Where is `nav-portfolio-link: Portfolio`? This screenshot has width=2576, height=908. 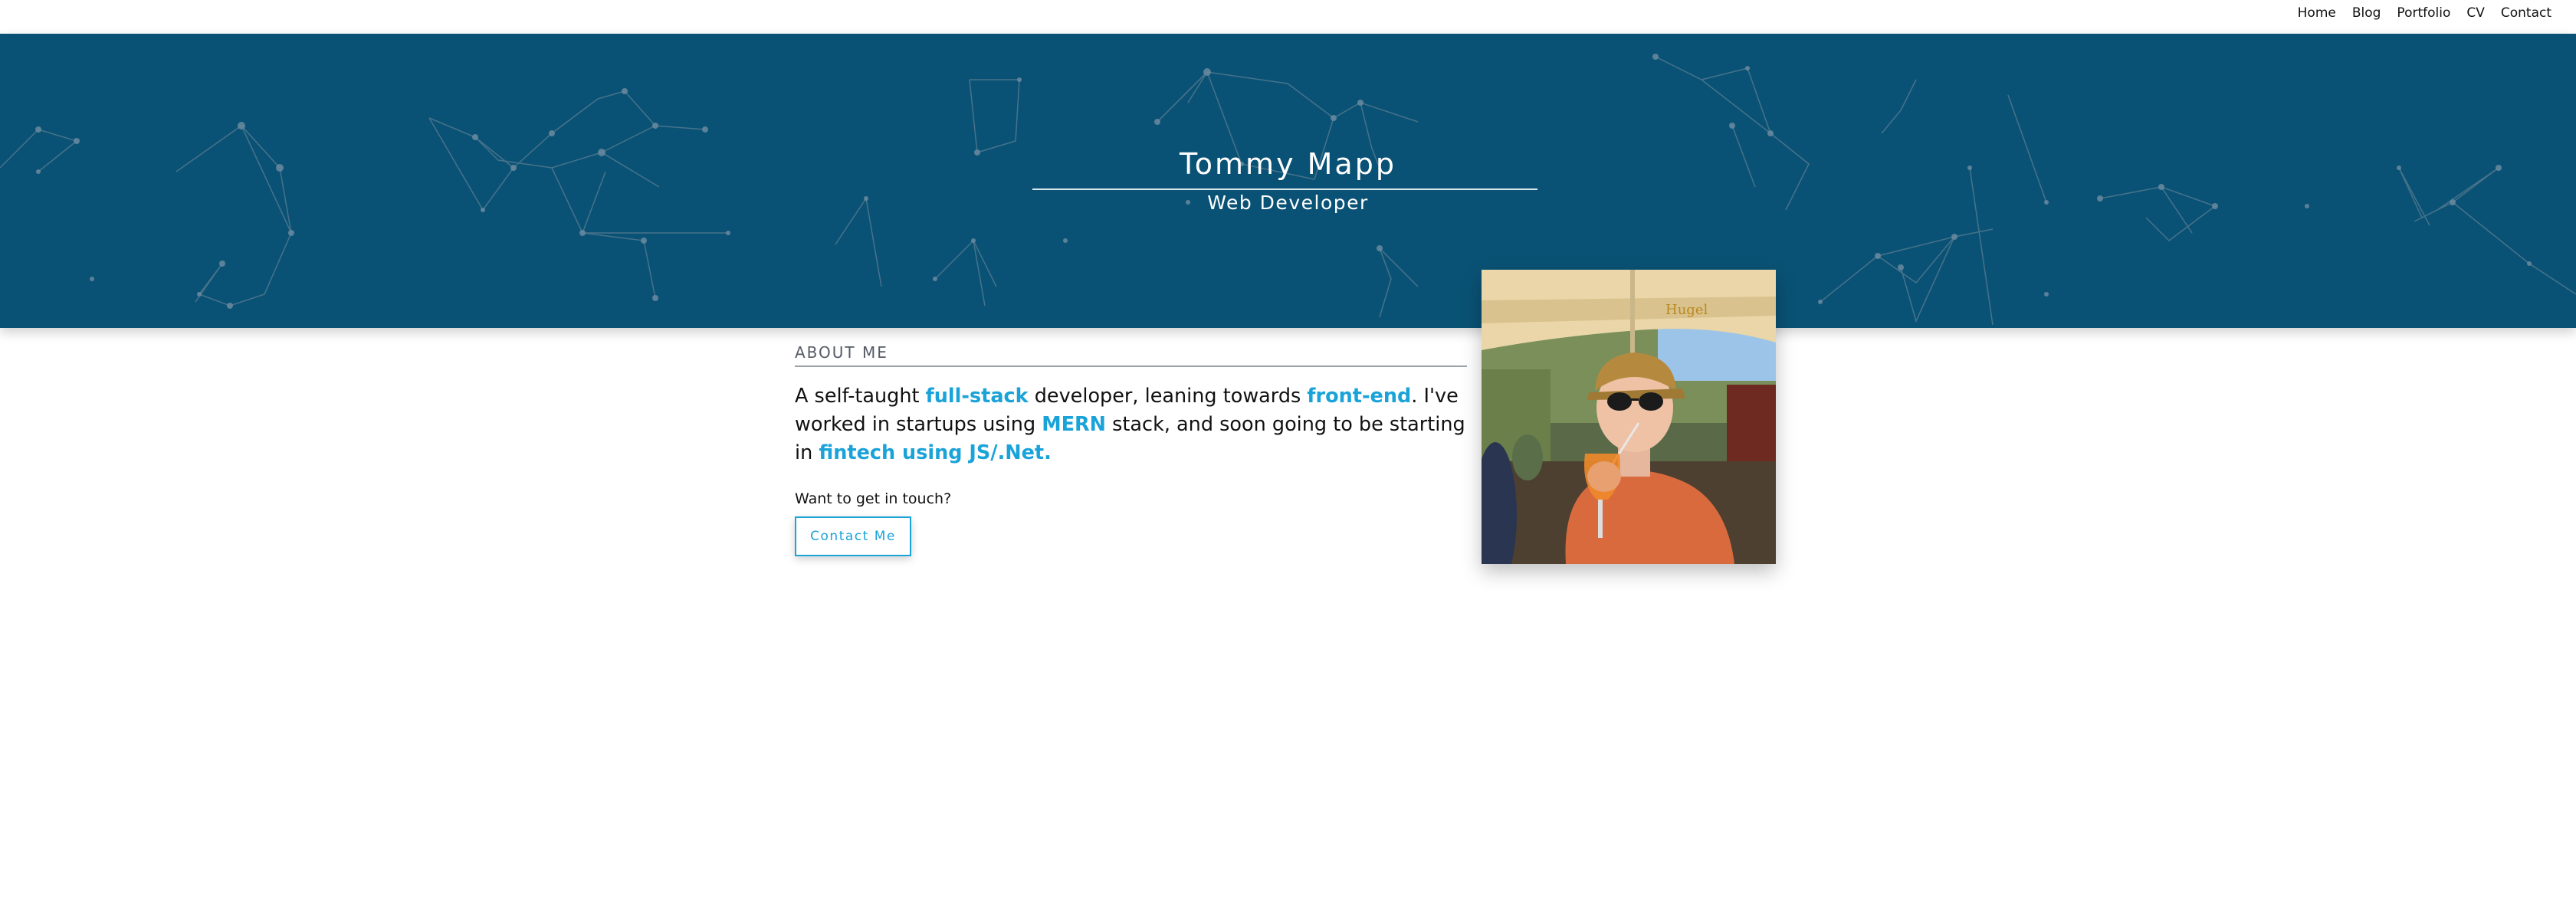 nav-portfolio-link: Portfolio is located at coordinates (2423, 13).